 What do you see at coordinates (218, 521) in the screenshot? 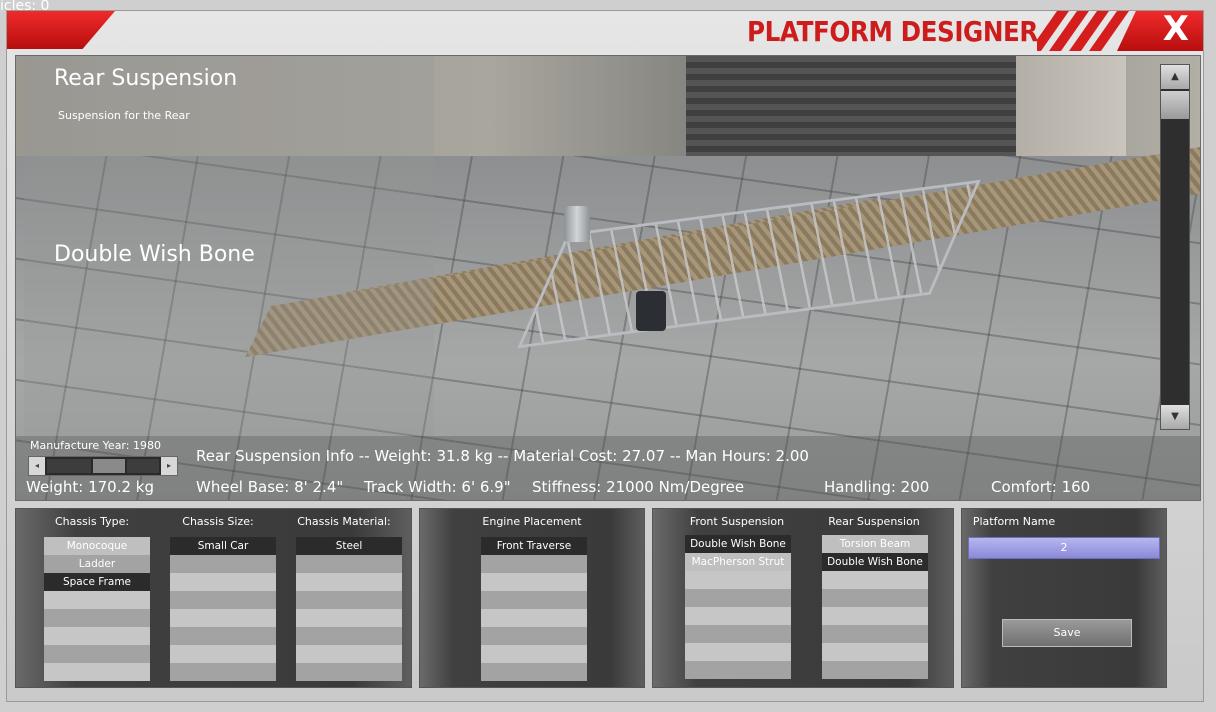
I see `chassis-size-header: Chassis Size:` at bounding box center [218, 521].